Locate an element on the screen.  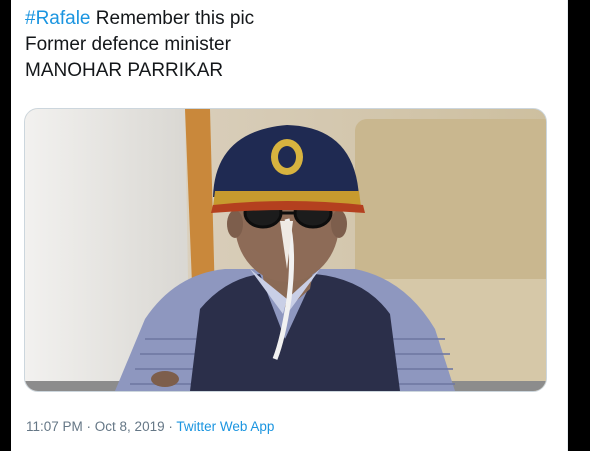
tweet-date: Oct 8, 2019 is located at coordinates (129, 426).